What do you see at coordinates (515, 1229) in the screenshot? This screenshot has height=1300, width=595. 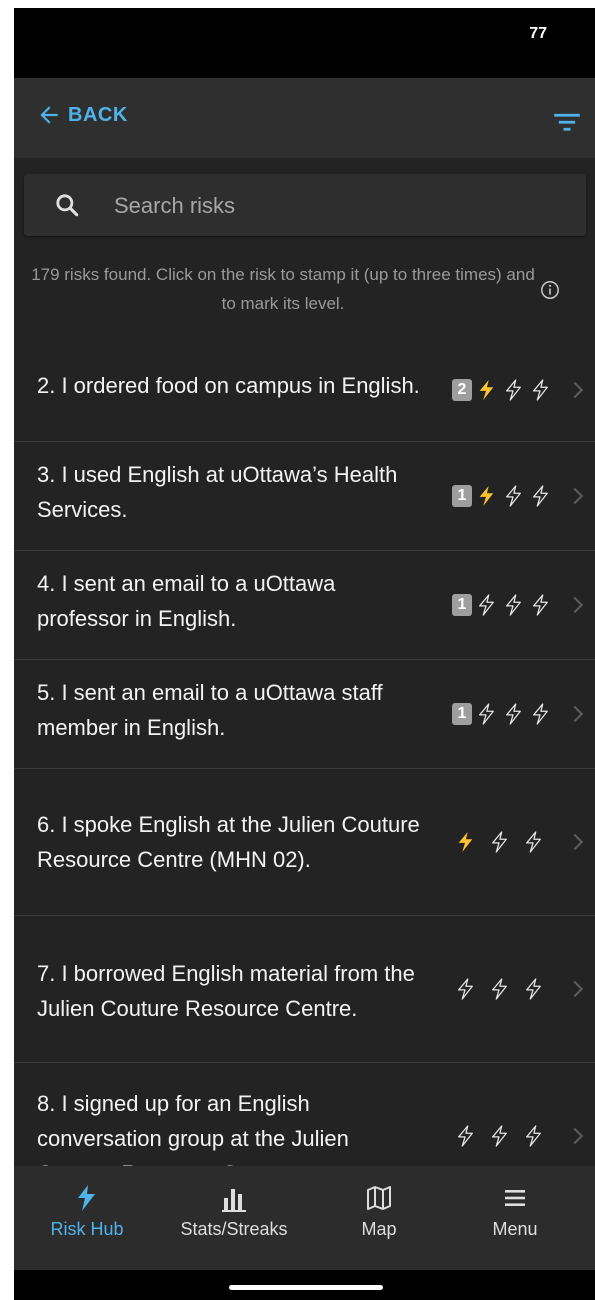 I see `nav-tab-label: Menu` at bounding box center [515, 1229].